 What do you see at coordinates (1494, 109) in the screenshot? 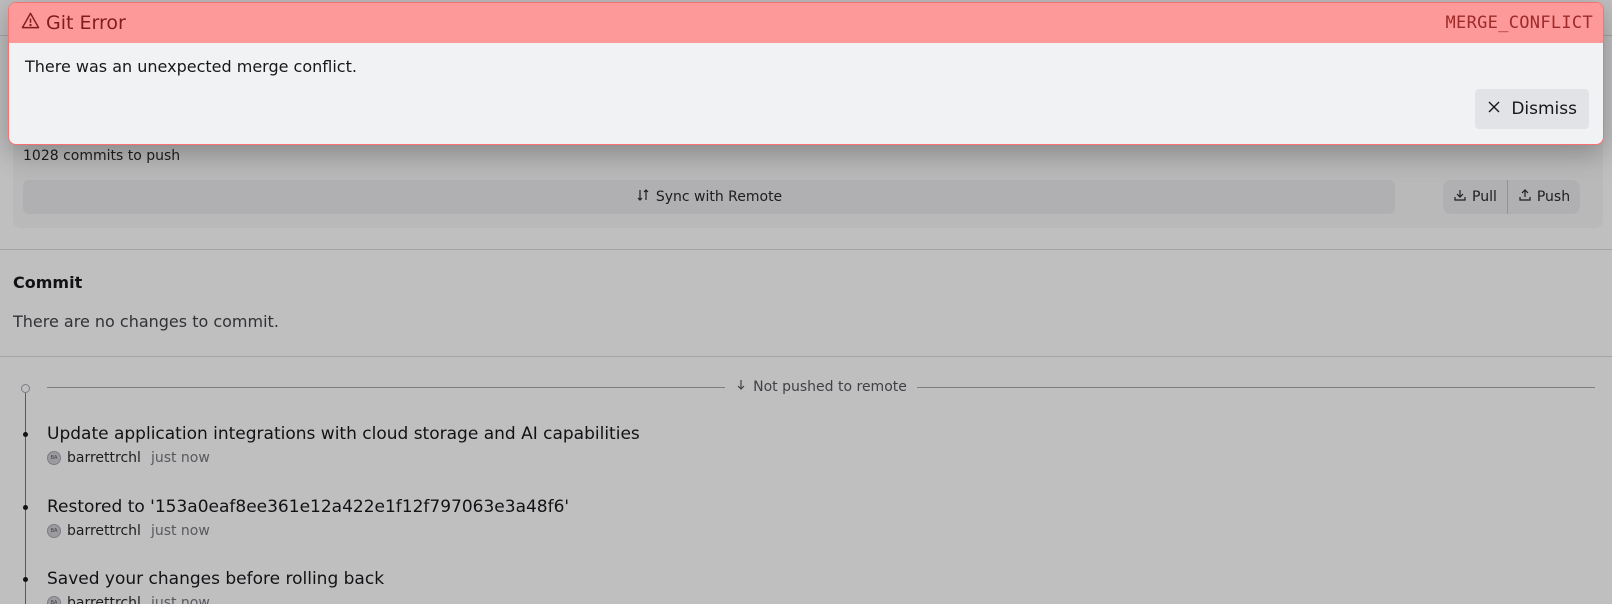
I see `close-icon` at bounding box center [1494, 109].